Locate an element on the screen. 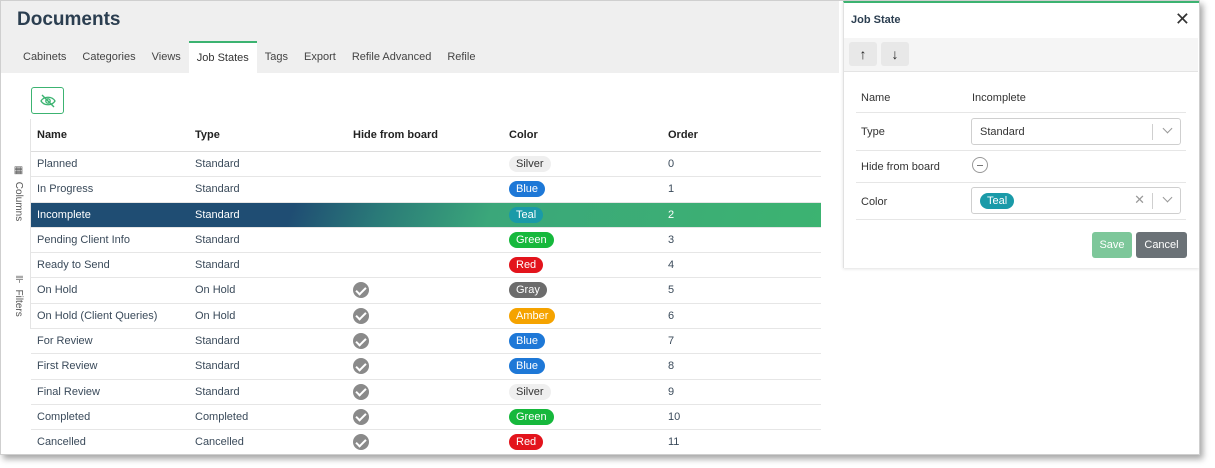 This screenshot has width=1215, height=468. close-icon: ✕ is located at coordinates (1182, 19).